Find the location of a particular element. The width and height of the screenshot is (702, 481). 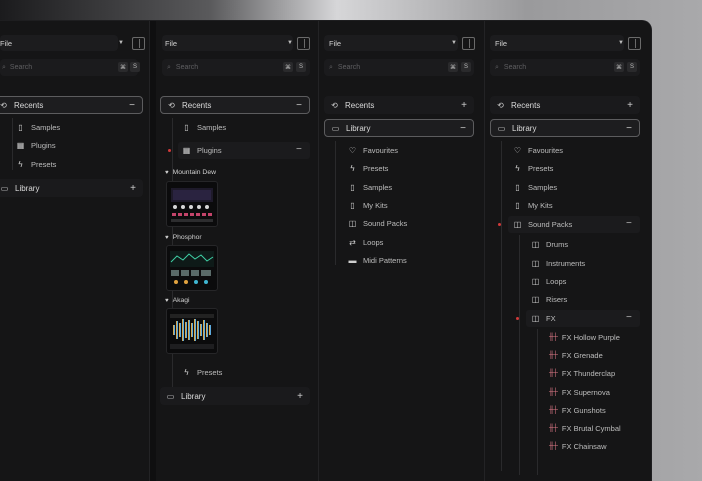

file-select-label: File is located at coordinates (335, 43).